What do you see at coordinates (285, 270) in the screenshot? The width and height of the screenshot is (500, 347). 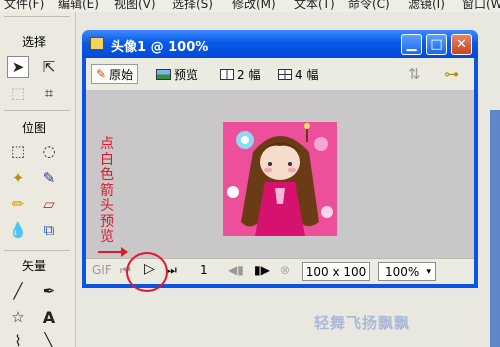 I see `stop-icon: ⊗` at bounding box center [285, 270].